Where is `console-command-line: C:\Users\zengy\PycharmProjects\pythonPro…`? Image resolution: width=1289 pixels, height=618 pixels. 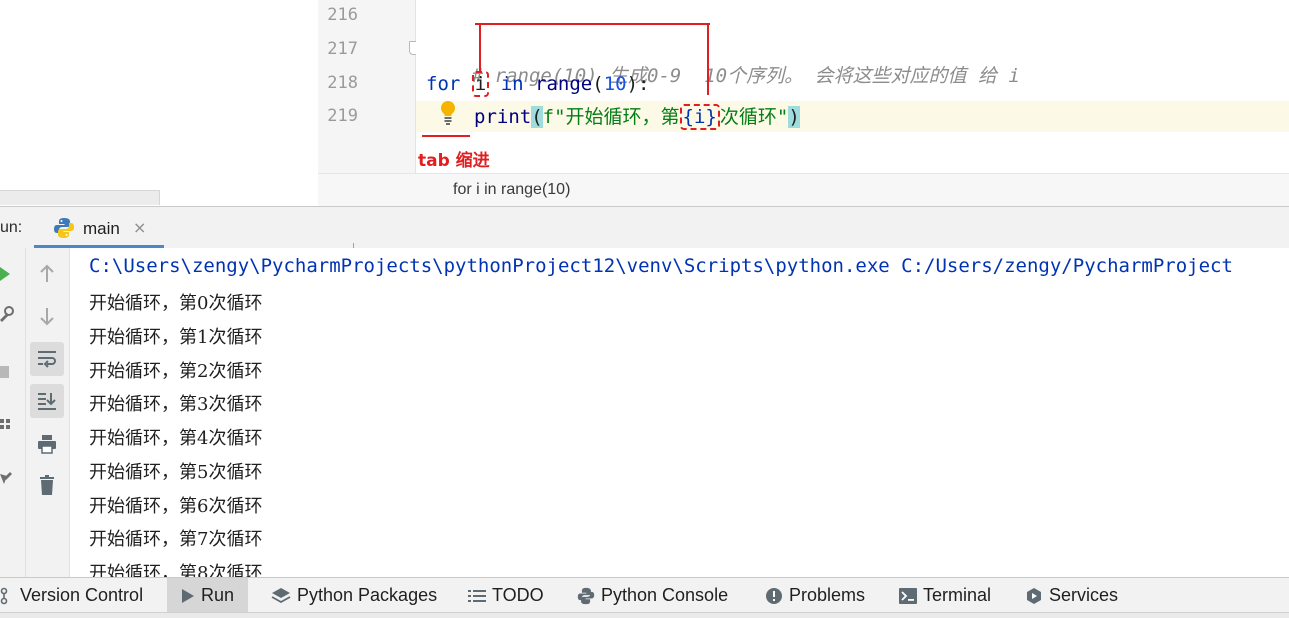
console-command-line: C:\Users\zengy\PycharmProjects\pythonPro… is located at coordinates (661, 266).